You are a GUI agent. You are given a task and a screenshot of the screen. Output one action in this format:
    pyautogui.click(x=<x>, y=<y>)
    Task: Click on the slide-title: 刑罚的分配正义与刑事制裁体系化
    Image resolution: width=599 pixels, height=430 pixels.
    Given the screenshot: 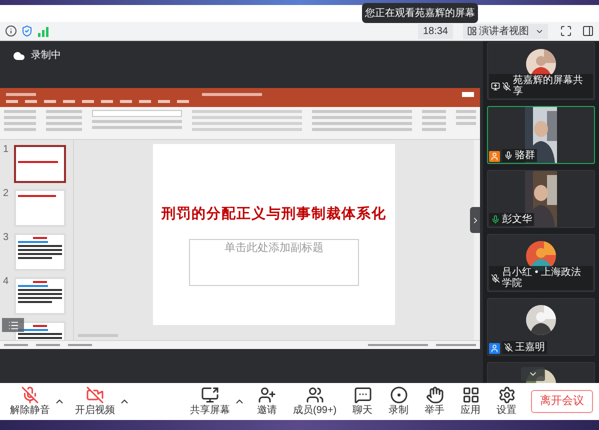 What is the action you would take?
    pyautogui.click(x=274, y=214)
    